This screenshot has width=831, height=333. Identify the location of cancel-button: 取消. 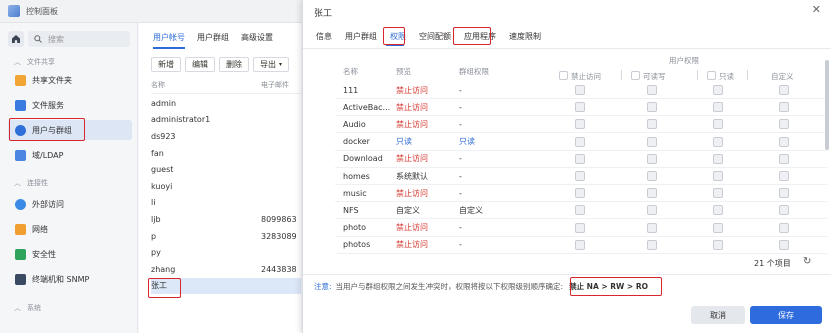
(718, 315).